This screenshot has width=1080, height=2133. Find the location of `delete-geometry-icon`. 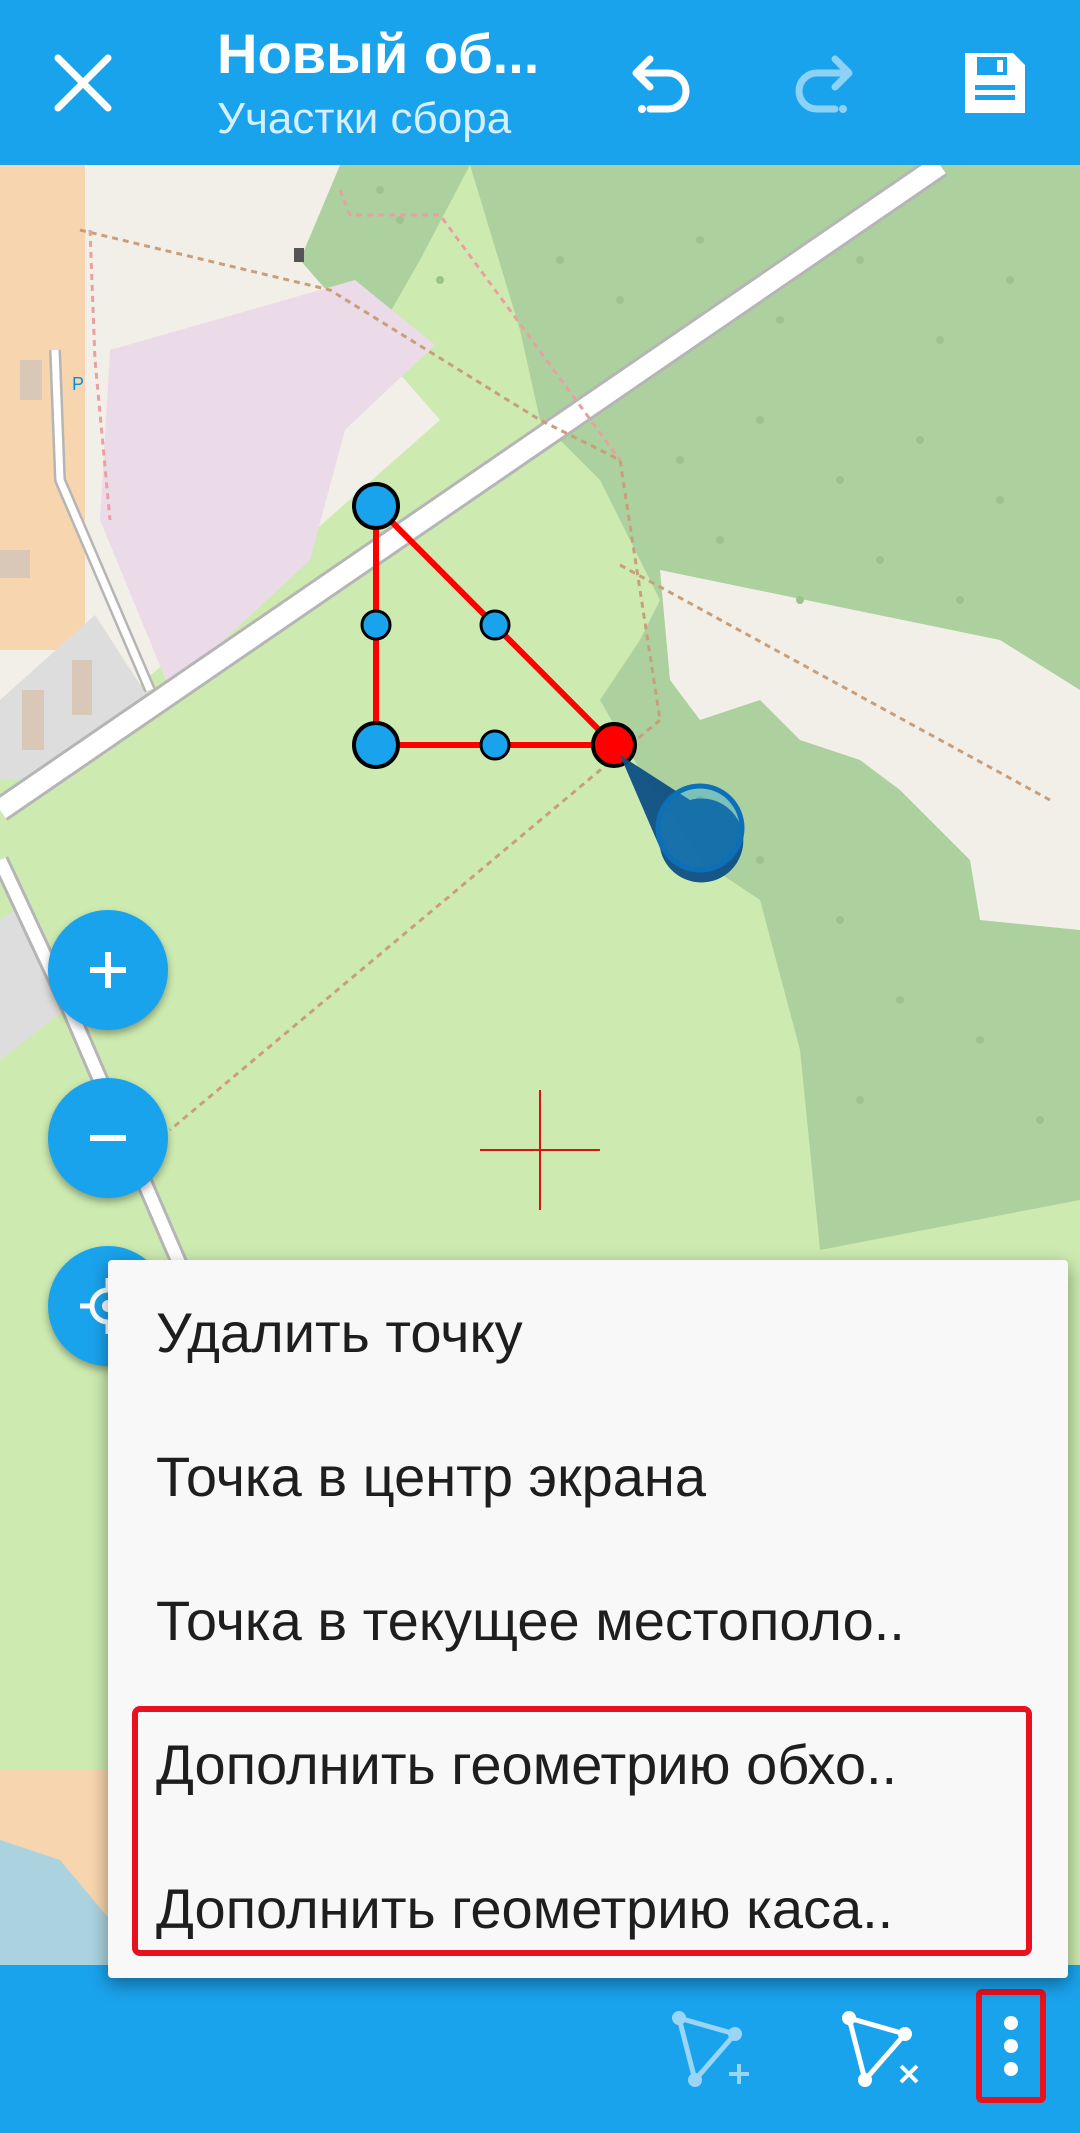

delete-geometry-icon is located at coordinates (880, 2049).